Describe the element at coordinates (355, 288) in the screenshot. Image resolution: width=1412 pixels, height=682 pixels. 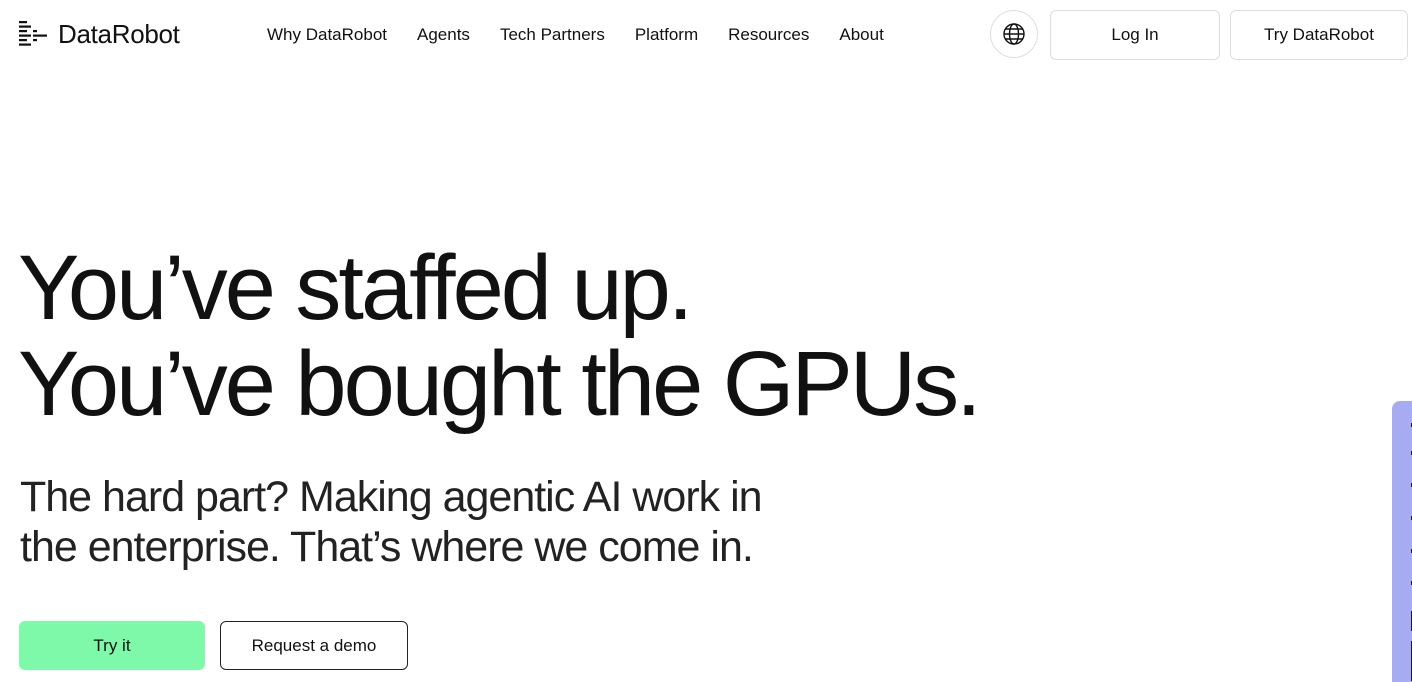
I see `hero-title-line-1: You’ve staffed up.` at that location.